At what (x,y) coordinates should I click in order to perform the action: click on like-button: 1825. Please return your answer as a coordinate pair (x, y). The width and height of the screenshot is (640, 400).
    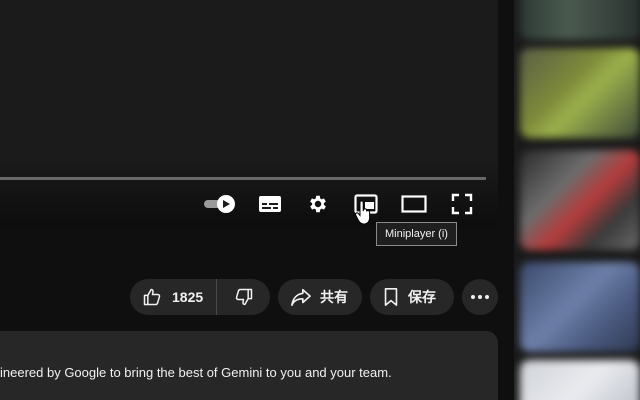
    Looking at the image, I should click on (173, 297).